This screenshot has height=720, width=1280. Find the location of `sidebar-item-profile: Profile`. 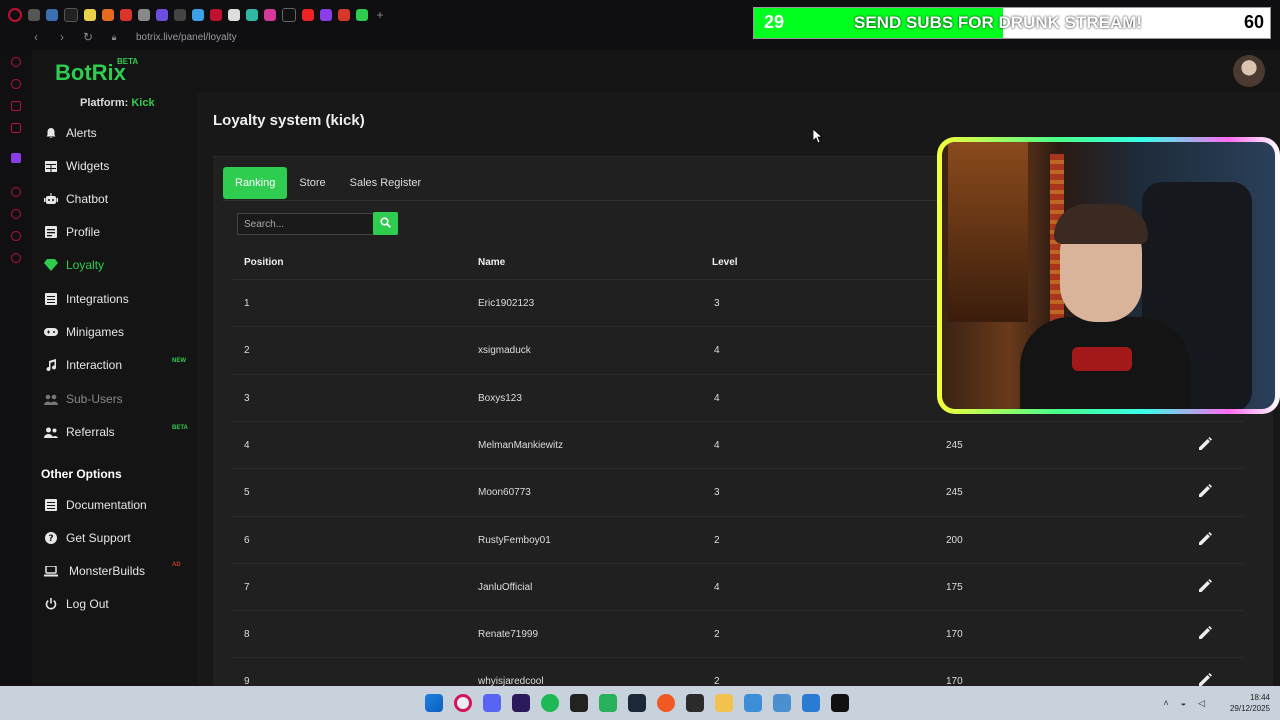

sidebar-item-profile: Profile is located at coordinates (114, 232).